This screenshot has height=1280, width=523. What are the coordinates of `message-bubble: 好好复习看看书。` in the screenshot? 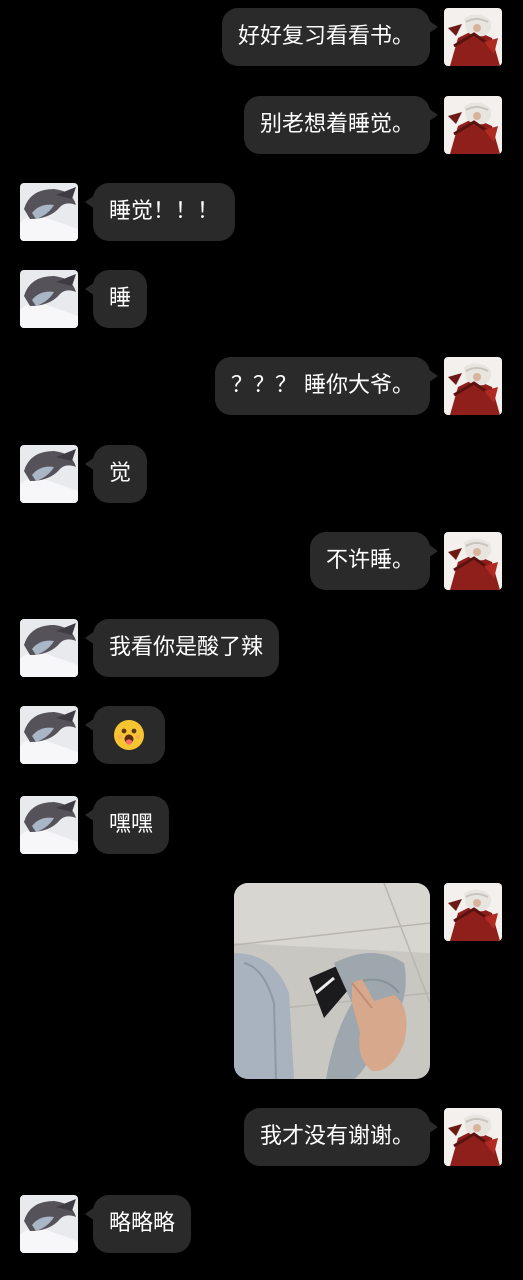 It's located at (330, 37).